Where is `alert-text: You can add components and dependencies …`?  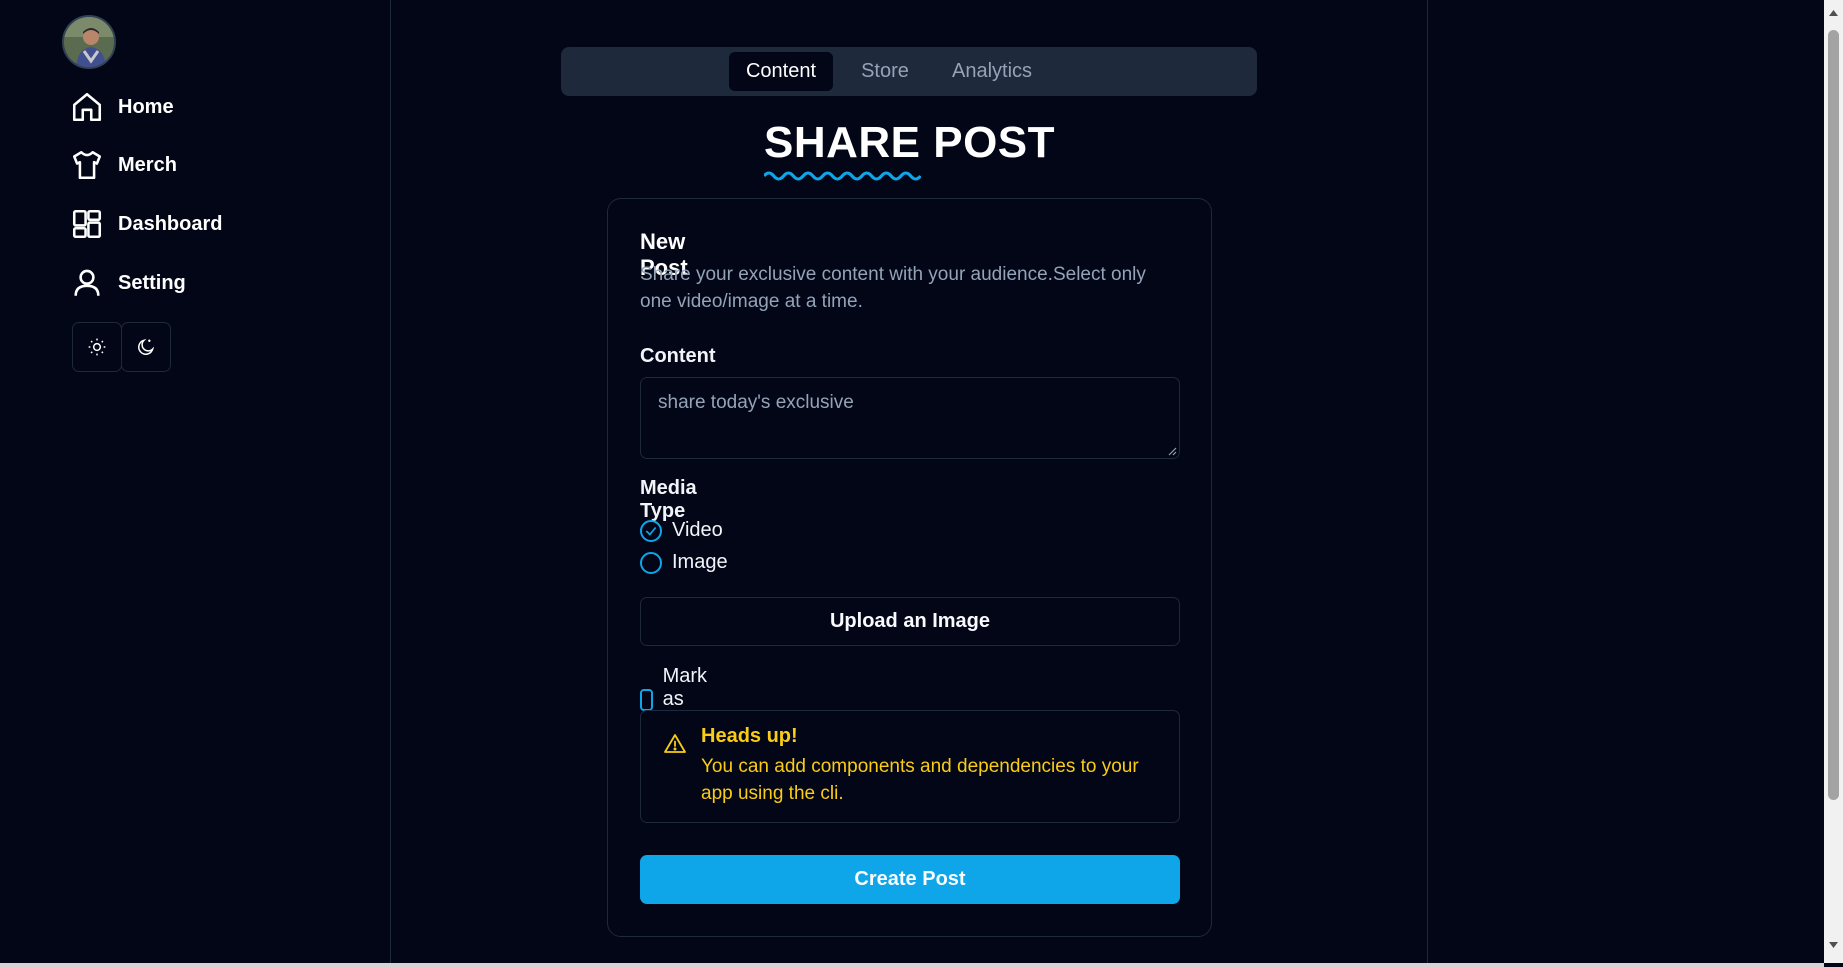 alert-text: You can add components and dependencies … is located at coordinates (920, 780).